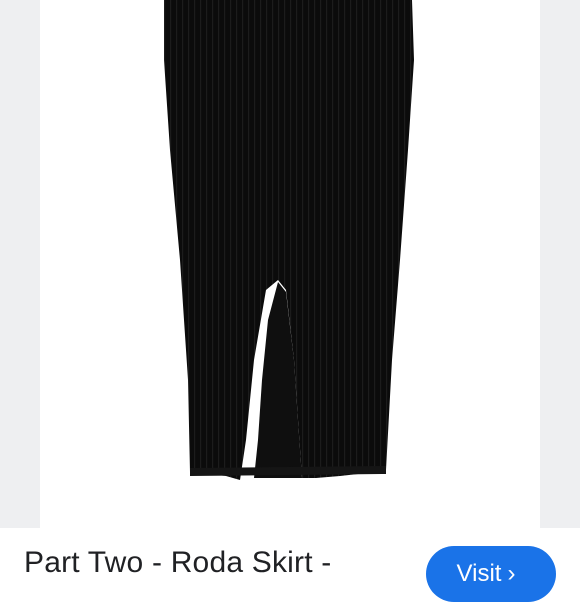  Describe the element at coordinates (479, 573) in the screenshot. I see `visit-label: Visit` at that location.